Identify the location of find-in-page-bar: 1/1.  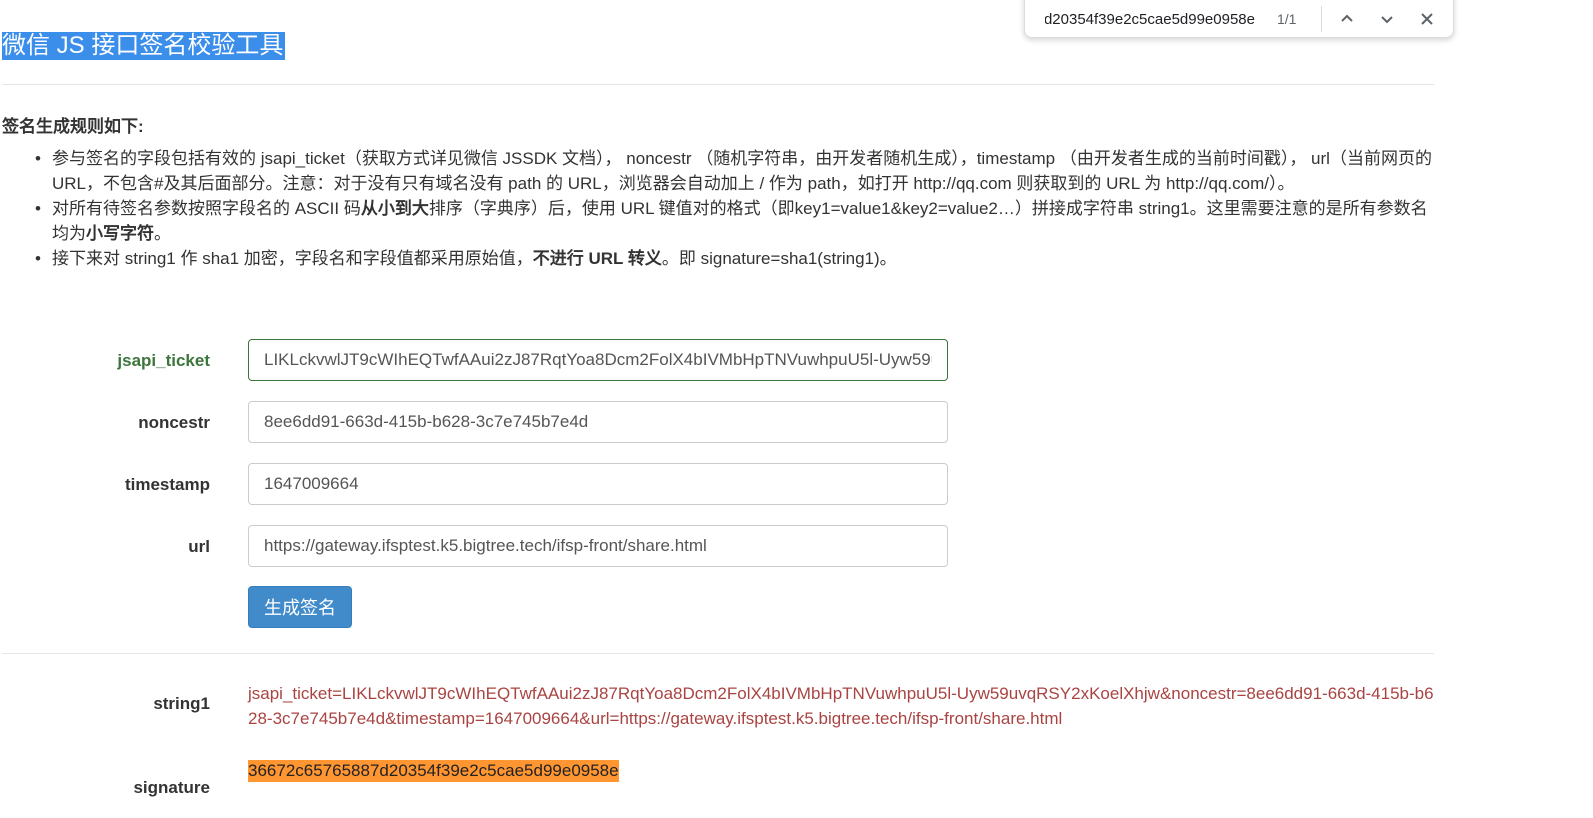
(1239, 19).